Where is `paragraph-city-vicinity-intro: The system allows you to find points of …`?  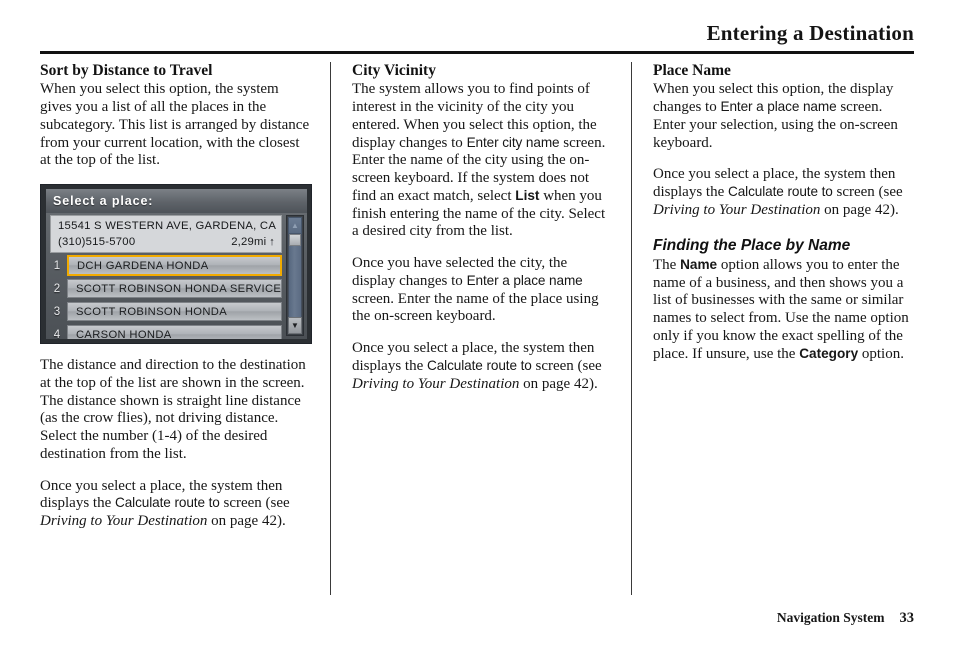
paragraph-city-vicinity-intro: The system allows you to find points of … is located at coordinates (482, 161).